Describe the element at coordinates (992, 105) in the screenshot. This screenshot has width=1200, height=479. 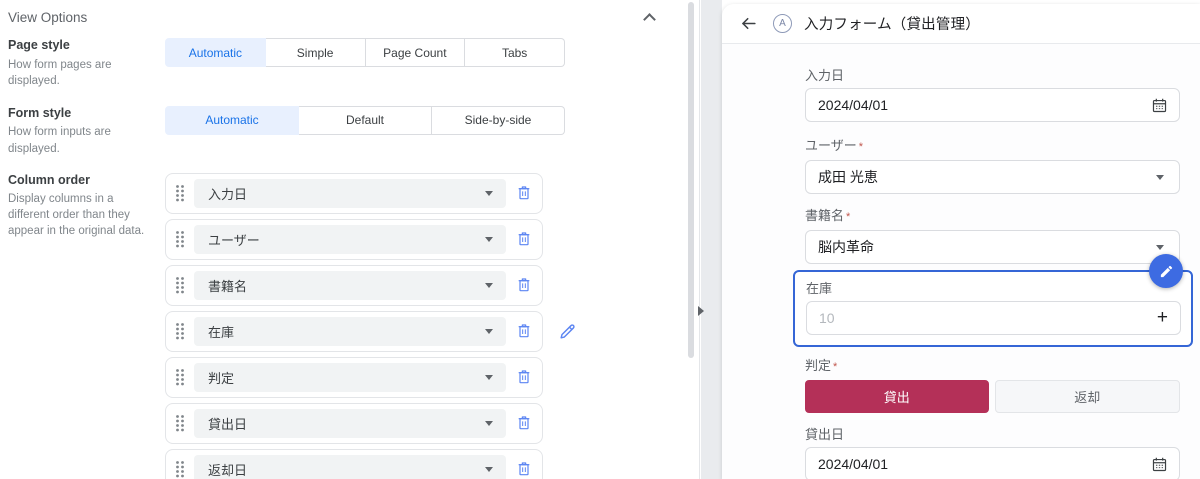
I see `date-input: 2024/04/01` at that location.